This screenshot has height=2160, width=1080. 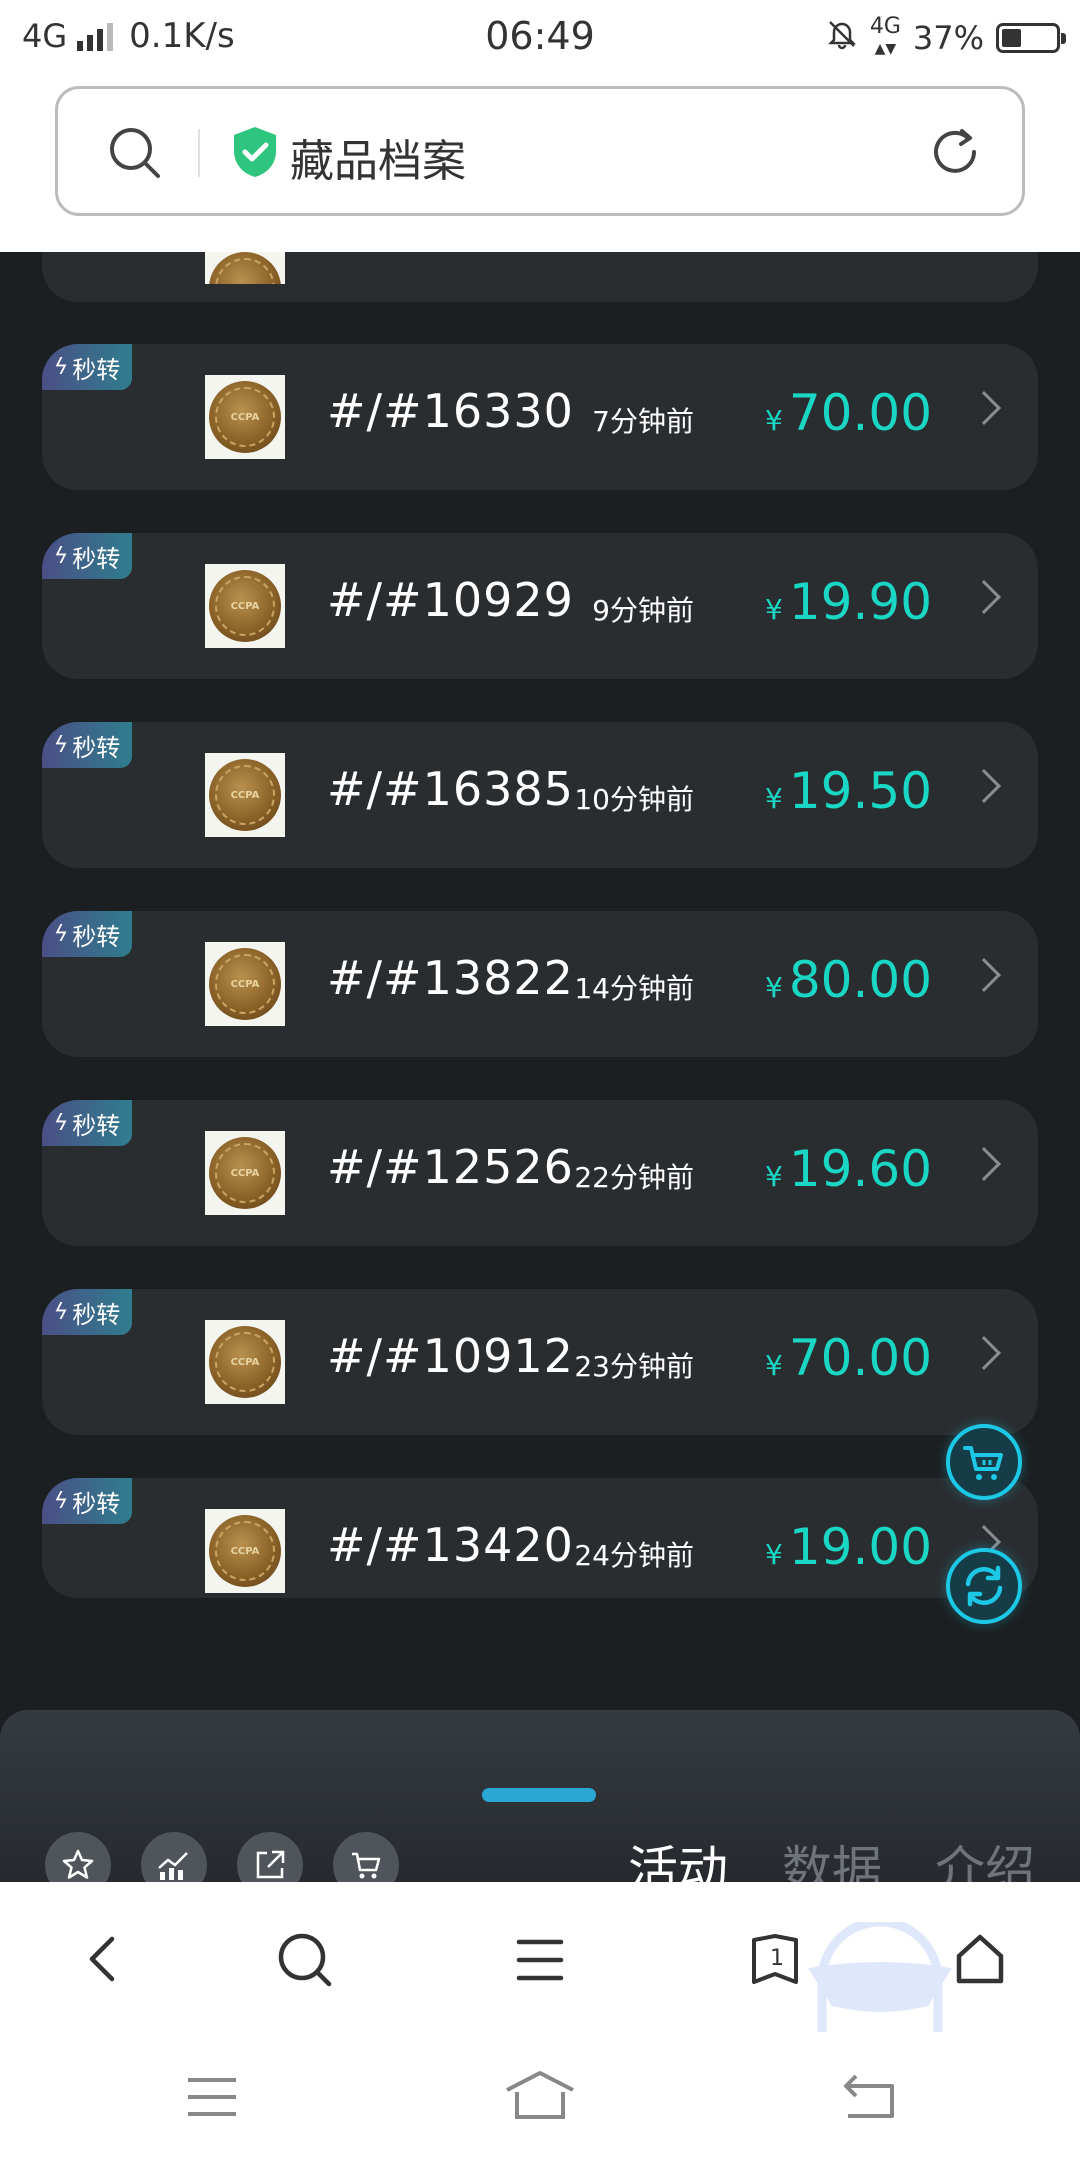 What do you see at coordinates (540, 37) in the screenshot?
I see `status-bar: 4G 0.1K/s 06:49 4G ▲▼ 37%` at bounding box center [540, 37].